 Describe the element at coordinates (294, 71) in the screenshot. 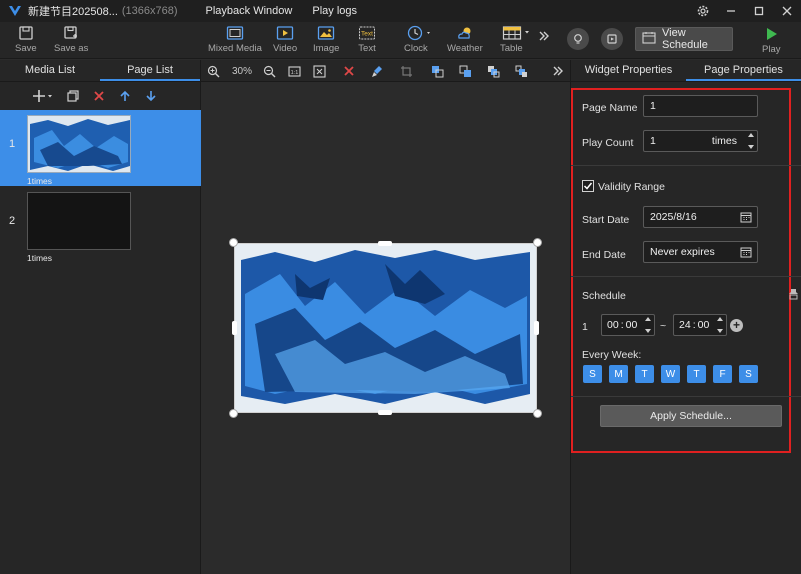

I see `actual-size-icon: 1:1` at that location.